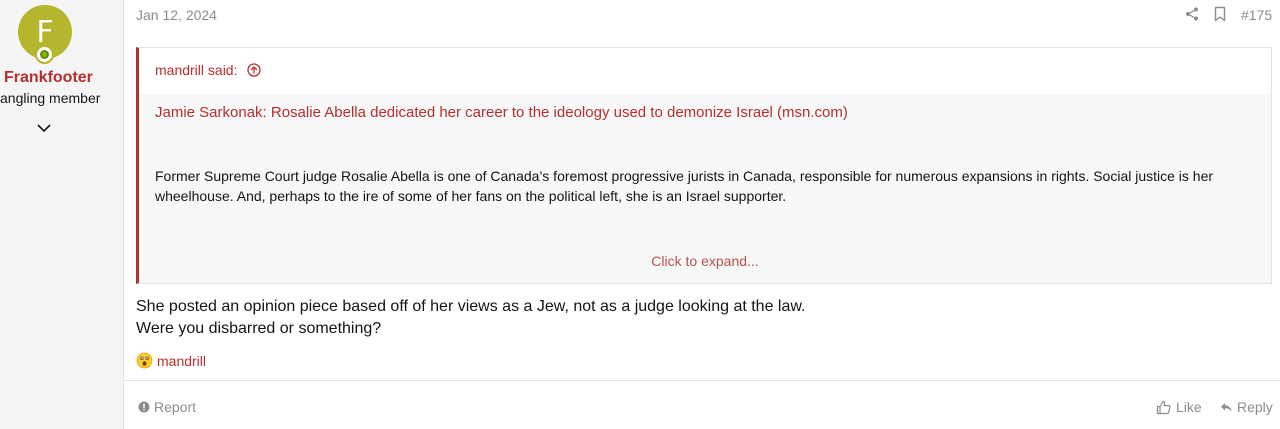 This screenshot has width=1280, height=429. I want to click on arrow-up-circle-icon, so click(254, 70).